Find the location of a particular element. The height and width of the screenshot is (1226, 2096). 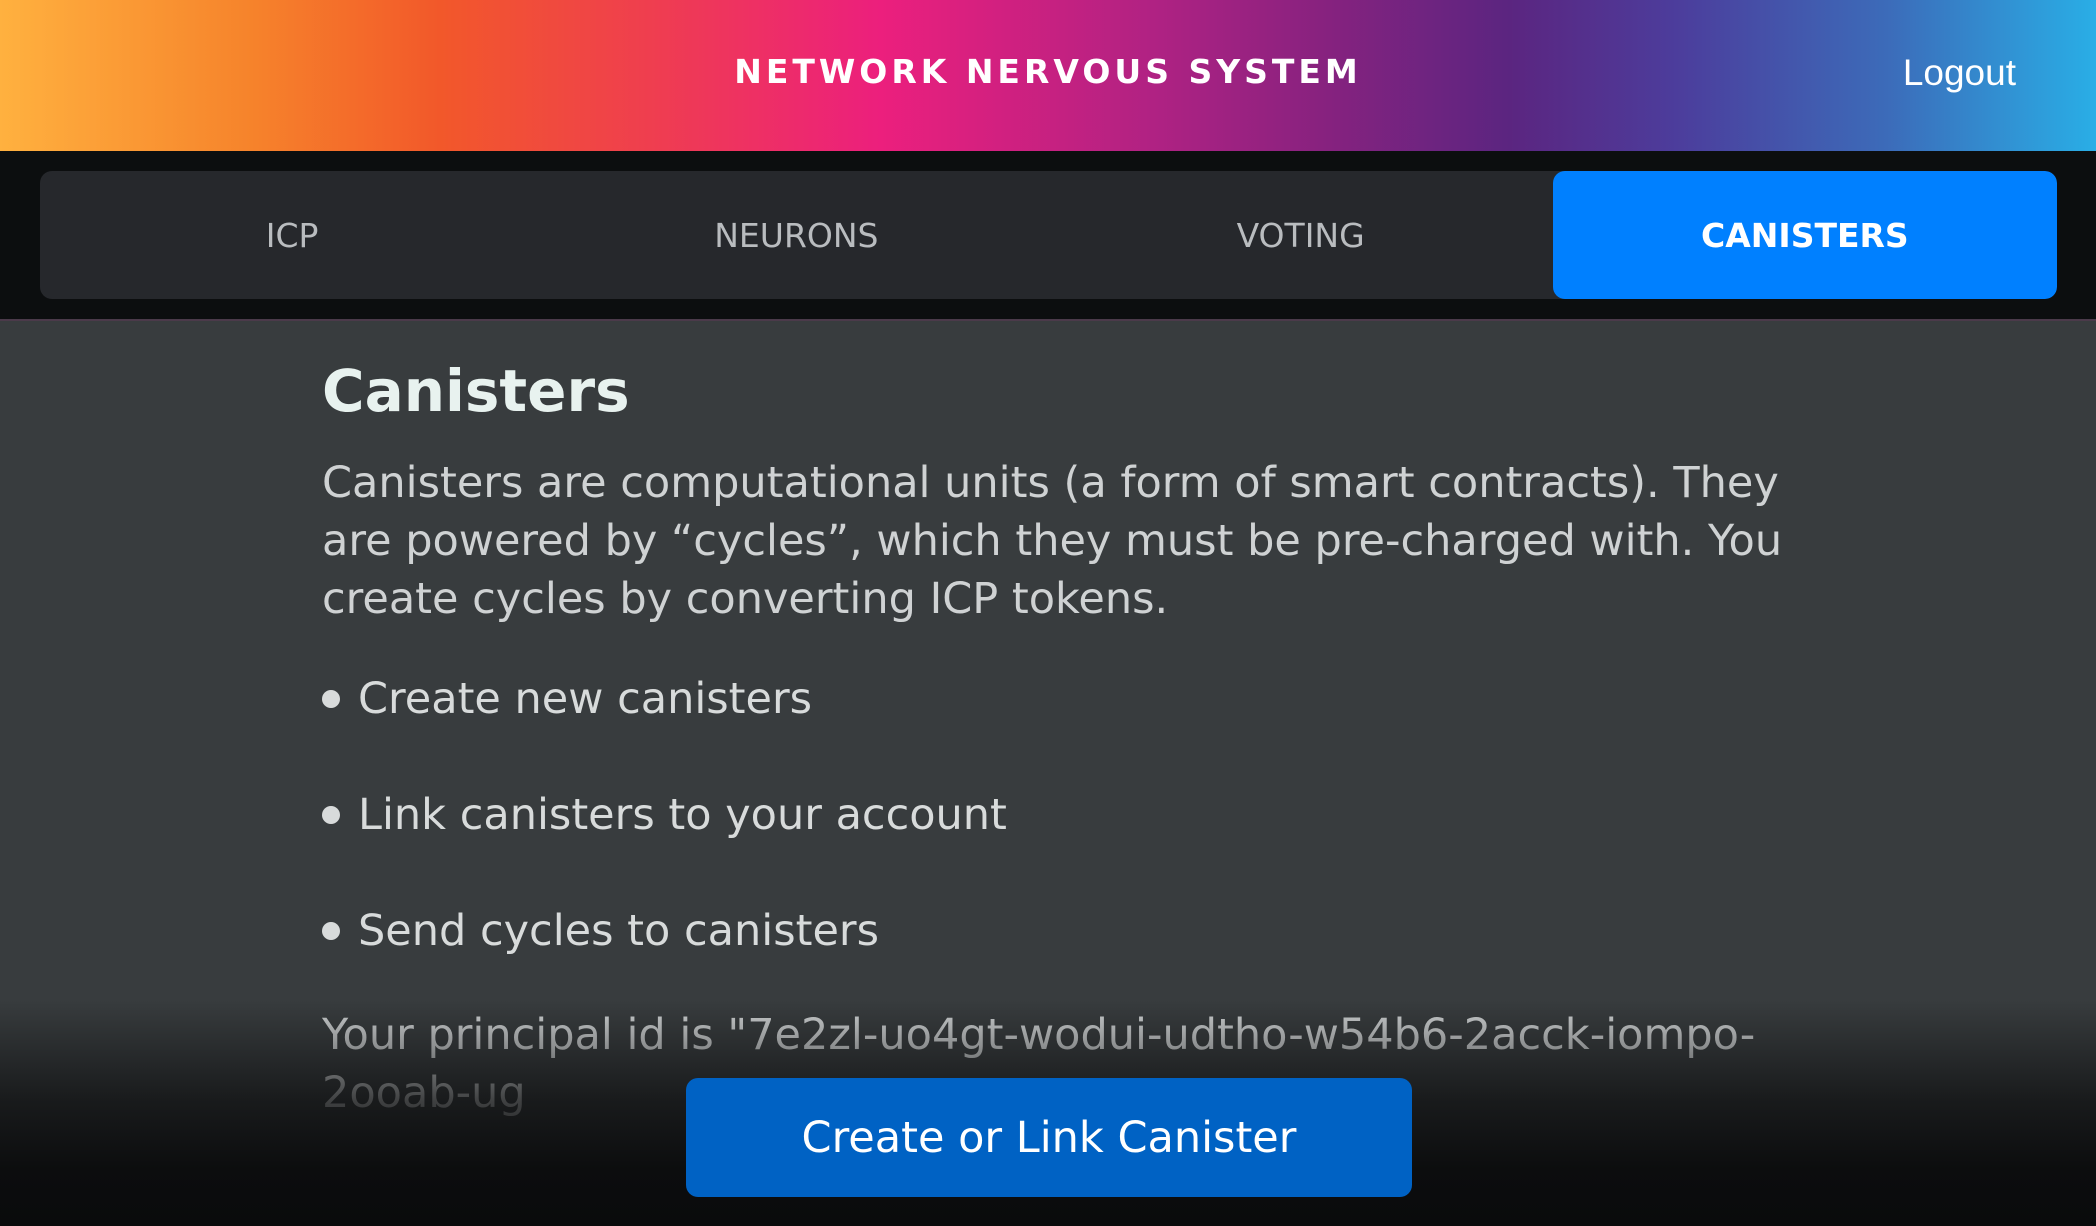

top-header: NETWORK NERVOUS SYSTEM Logout is located at coordinates (1048, 75).